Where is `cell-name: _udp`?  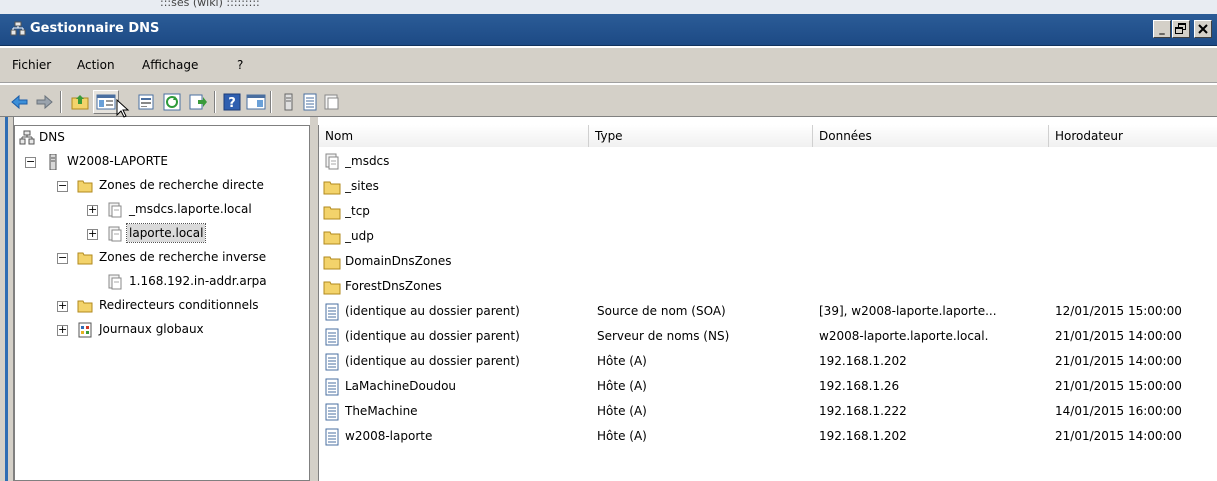 cell-name: _udp is located at coordinates (359, 236).